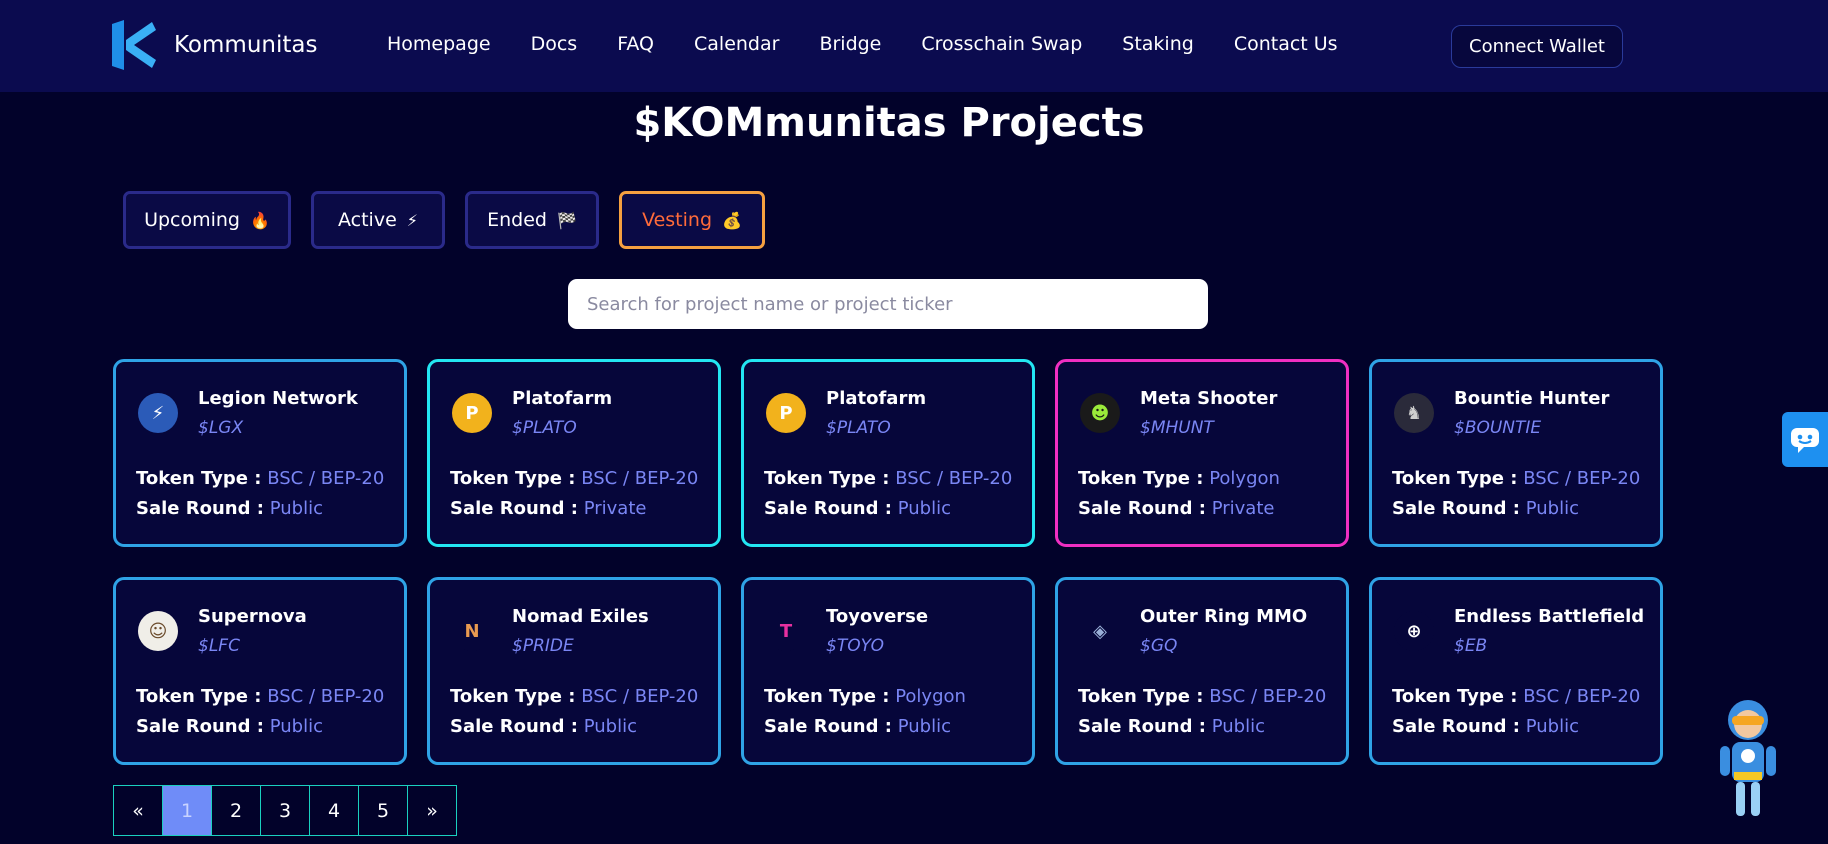  What do you see at coordinates (692, 220) in the screenshot?
I see `tab-vesting: Vesting 💰` at bounding box center [692, 220].